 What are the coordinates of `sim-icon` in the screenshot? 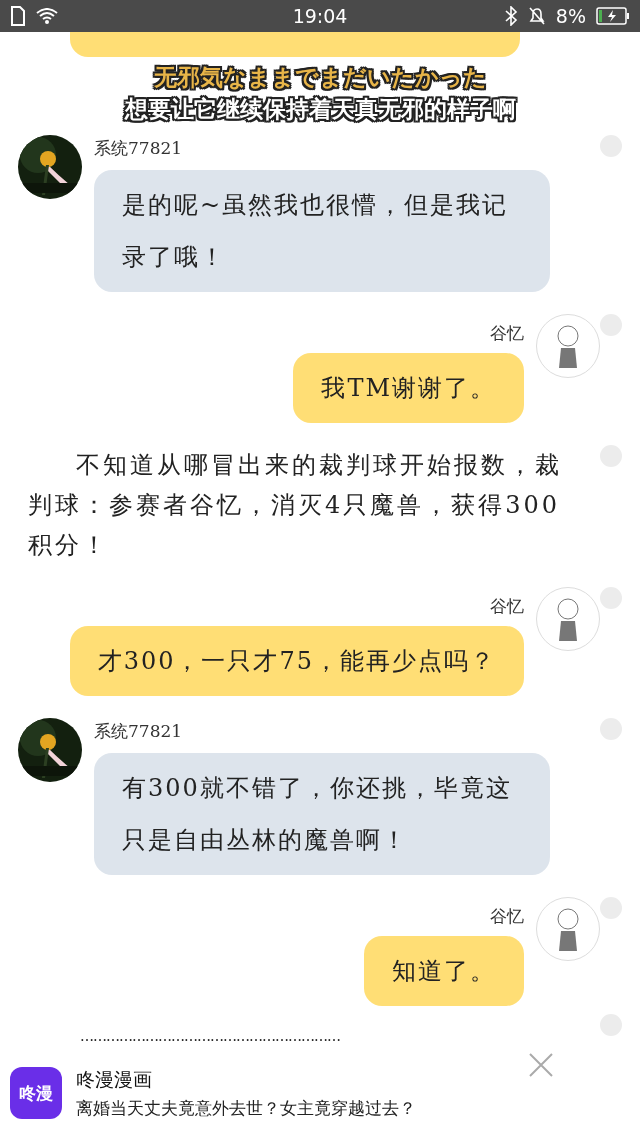 It's located at (18, 16).